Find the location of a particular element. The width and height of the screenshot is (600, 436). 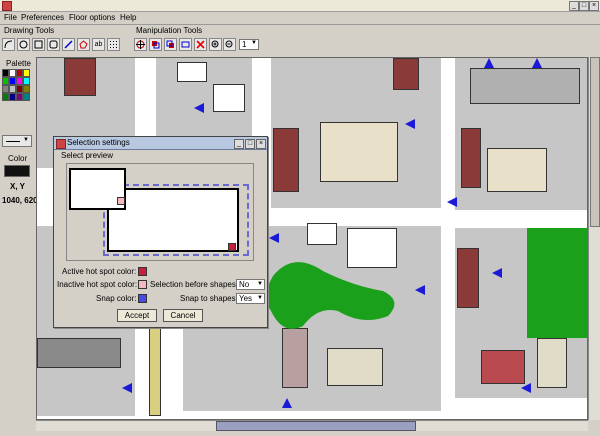

app-icon is located at coordinates (7, 6).